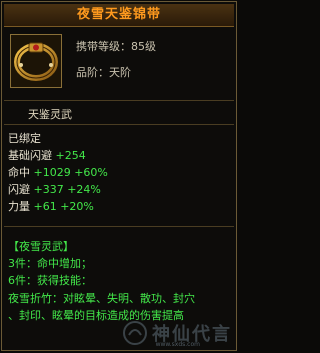 This screenshot has width=320, height=353. What do you see at coordinates (19, 189) in the screenshot?
I see `stat-label: 闪避` at bounding box center [19, 189].